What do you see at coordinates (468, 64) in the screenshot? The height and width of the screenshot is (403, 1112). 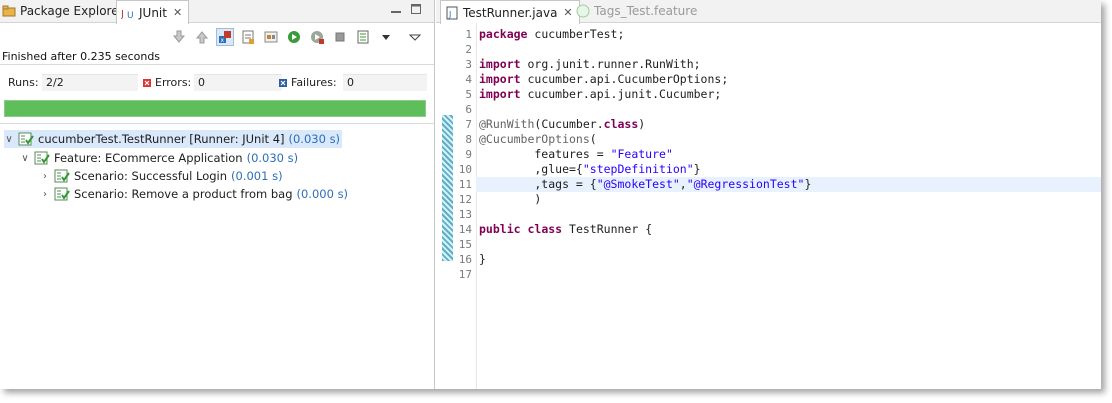 I see `line-number: 3` at bounding box center [468, 64].